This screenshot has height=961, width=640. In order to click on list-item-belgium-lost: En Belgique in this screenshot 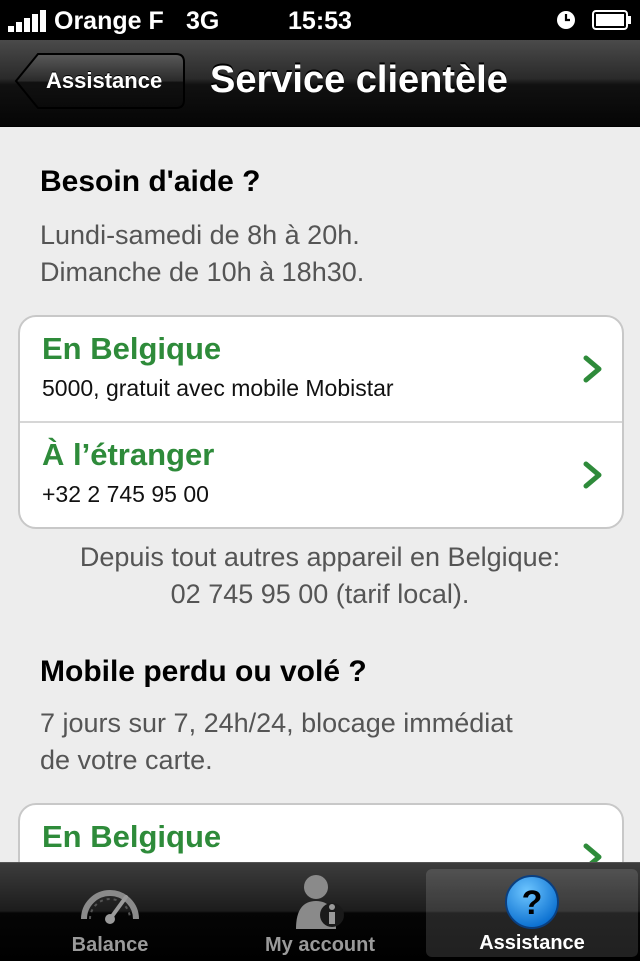, I will do `click(321, 833)`.